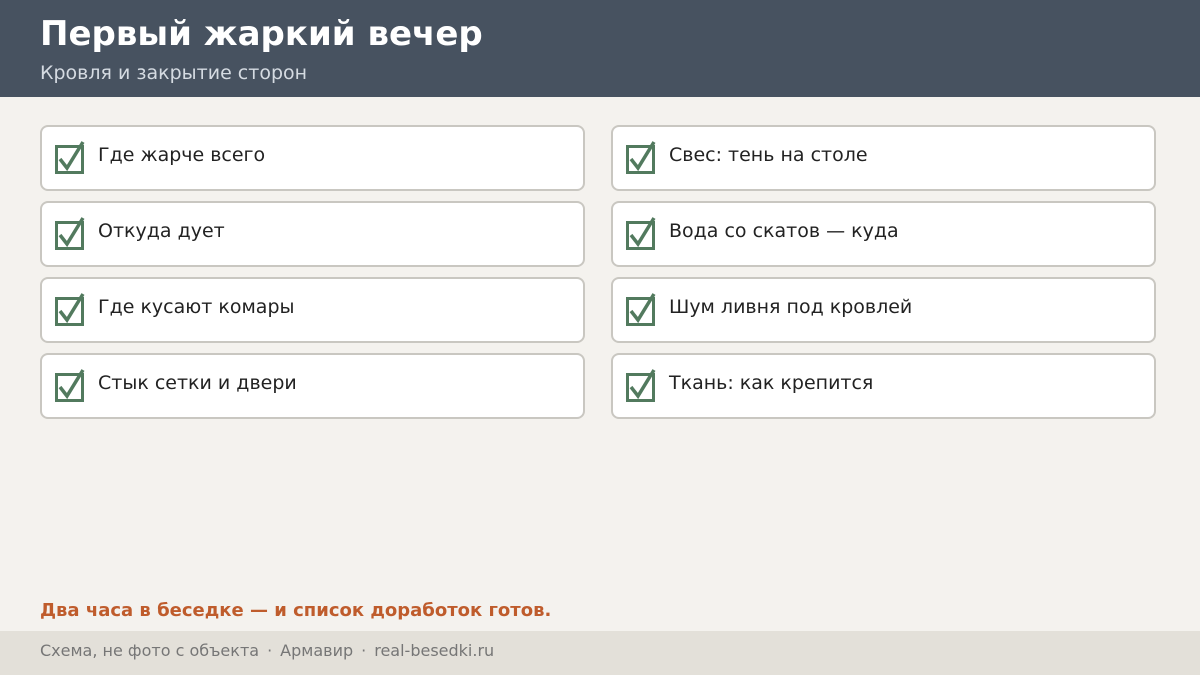 The height and width of the screenshot is (675, 1200). I want to click on checklist-item-label: Свес: тень на столе, so click(768, 155).